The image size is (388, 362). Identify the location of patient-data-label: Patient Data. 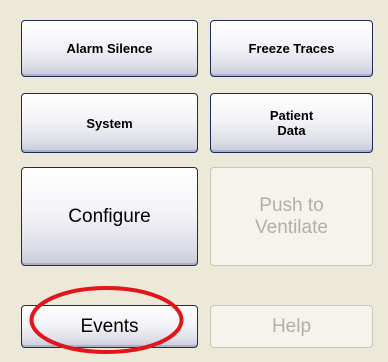
(291, 123).